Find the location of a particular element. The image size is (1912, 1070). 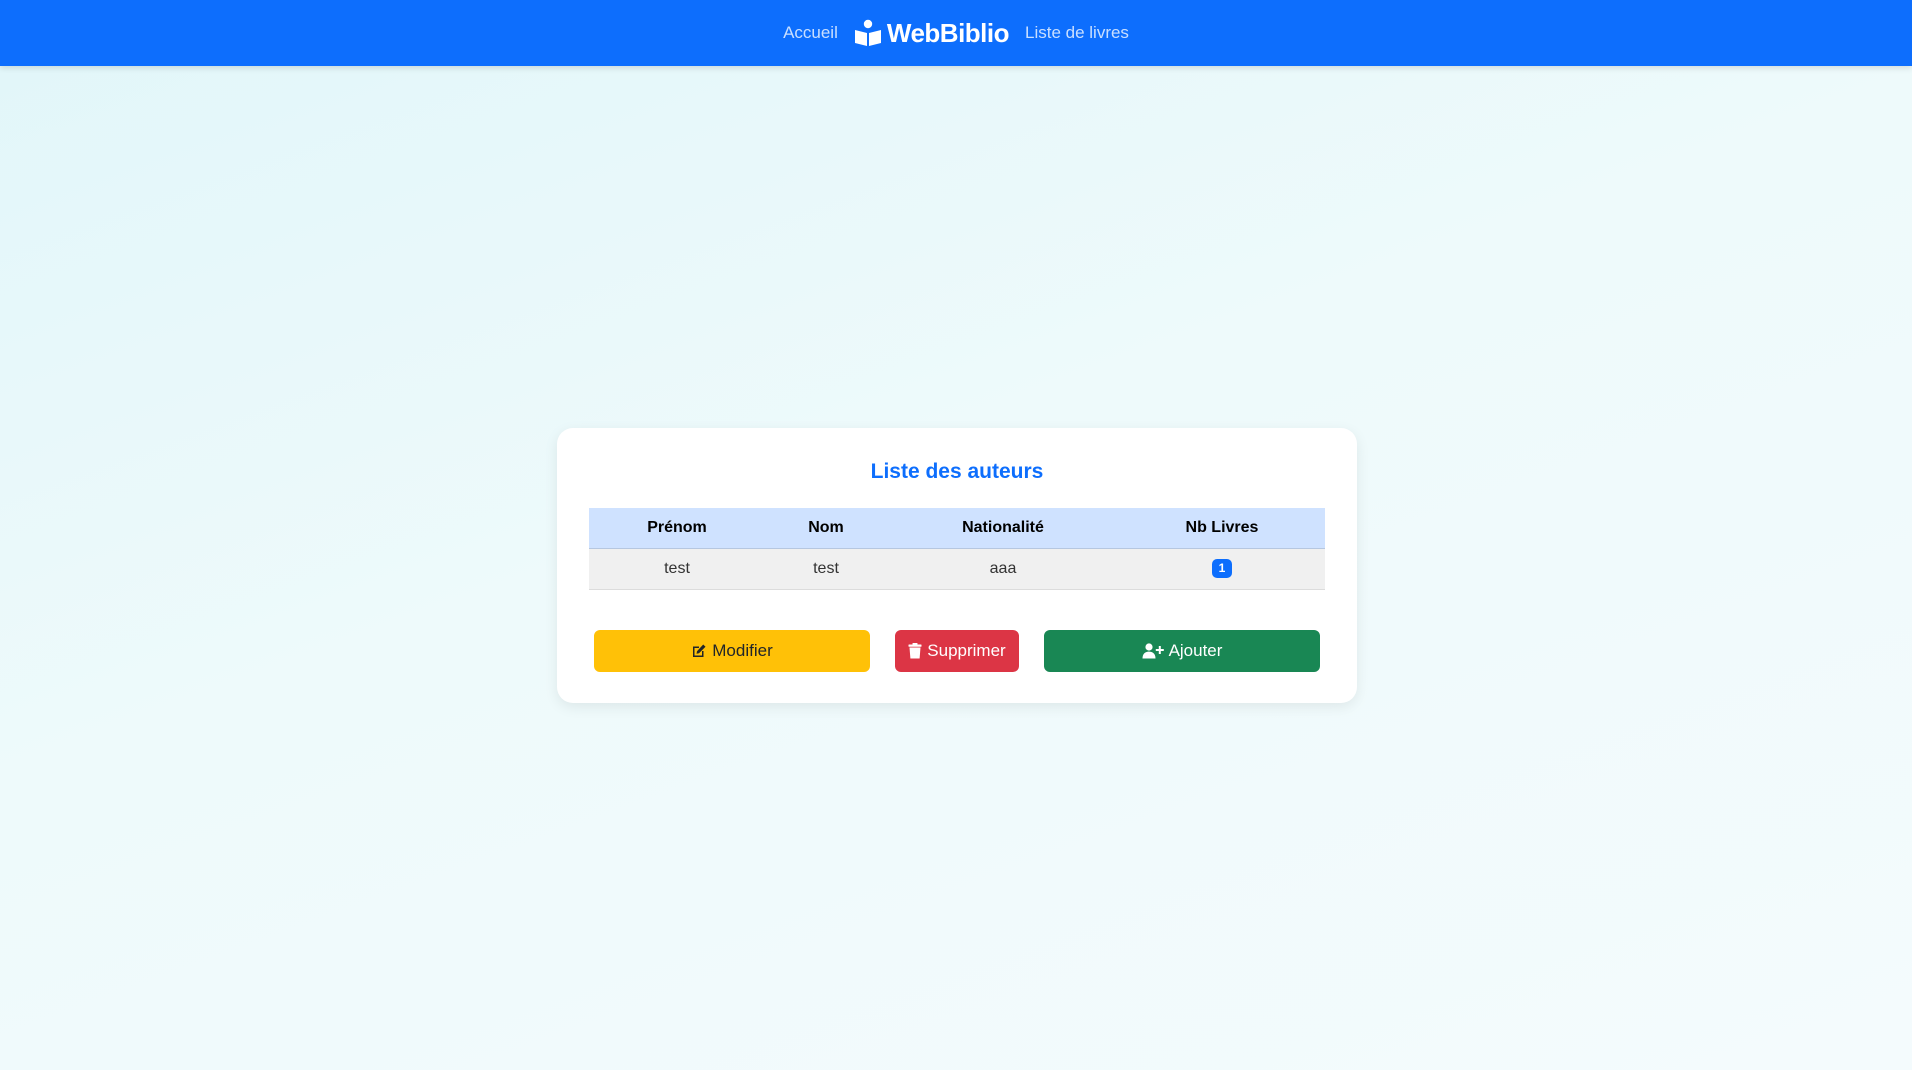

cell-prenom: test is located at coordinates (677, 569).